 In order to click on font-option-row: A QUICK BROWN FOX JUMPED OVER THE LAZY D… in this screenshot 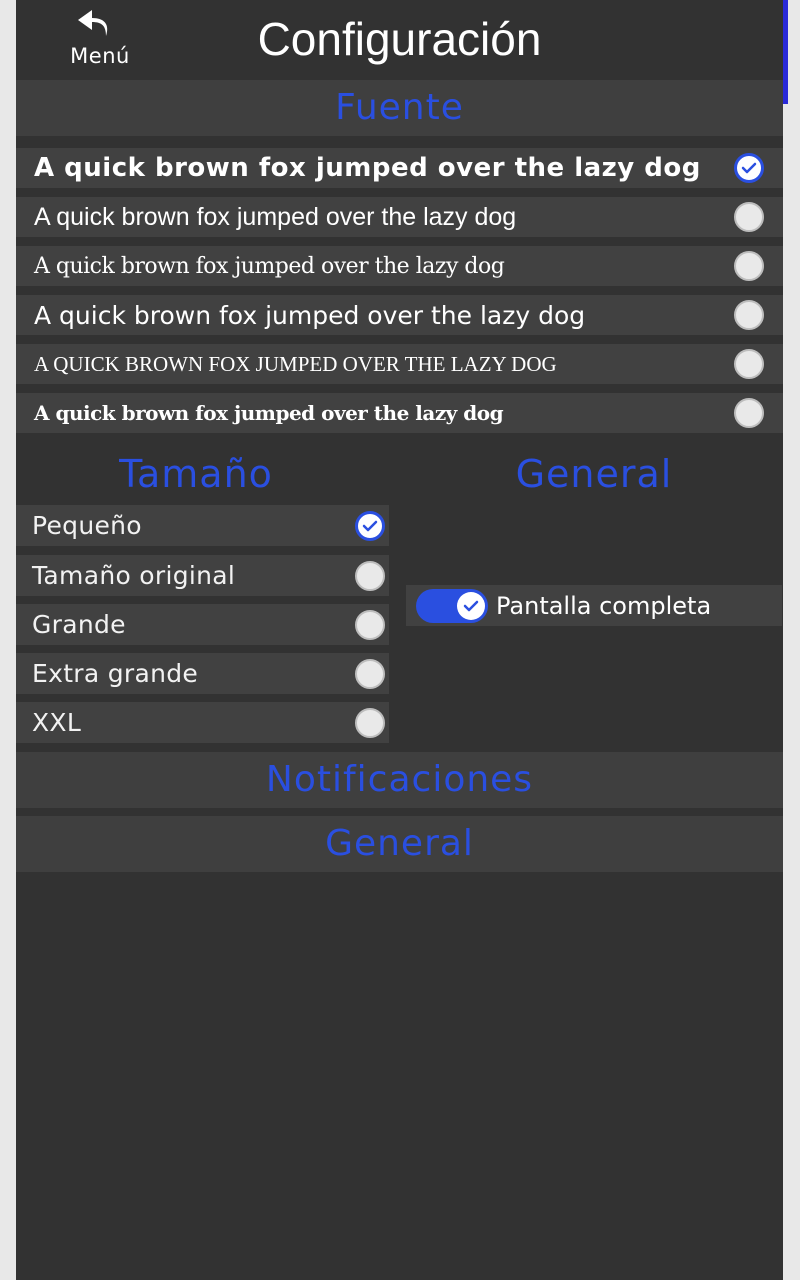, I will do `click(399, 364)`.